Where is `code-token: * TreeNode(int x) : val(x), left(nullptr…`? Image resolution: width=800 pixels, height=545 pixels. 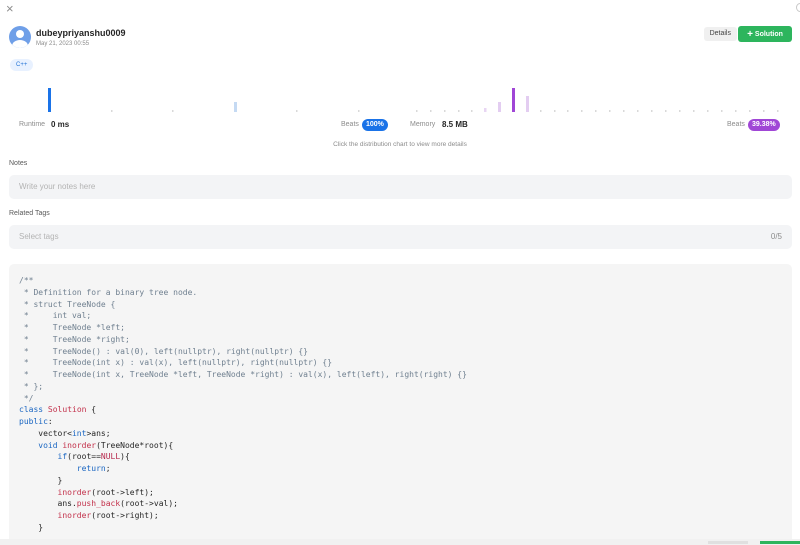
code-token: * TreeNode(int x) : val(x), left(nullptr… is located at coordinates (176, 363).